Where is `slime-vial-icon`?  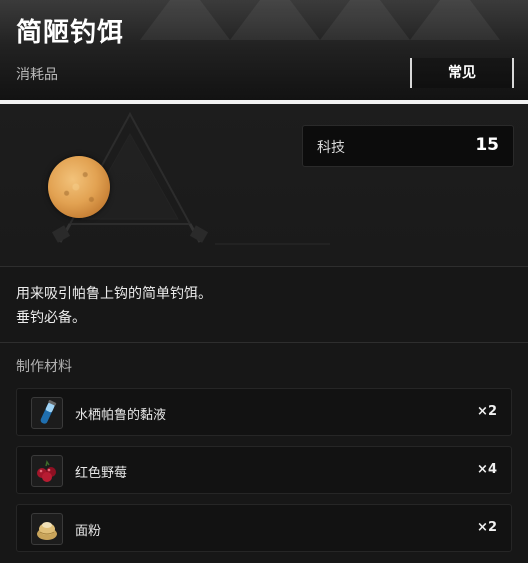 slime-vial-icon is located at coordinates (47, 413).